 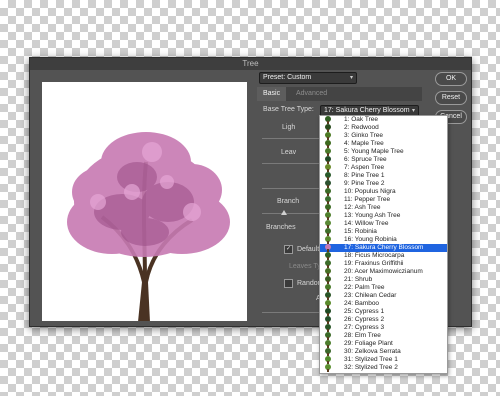 I want to click on dropdown-item: 31: Stylized Tree 1, so click(x=383, y=360).